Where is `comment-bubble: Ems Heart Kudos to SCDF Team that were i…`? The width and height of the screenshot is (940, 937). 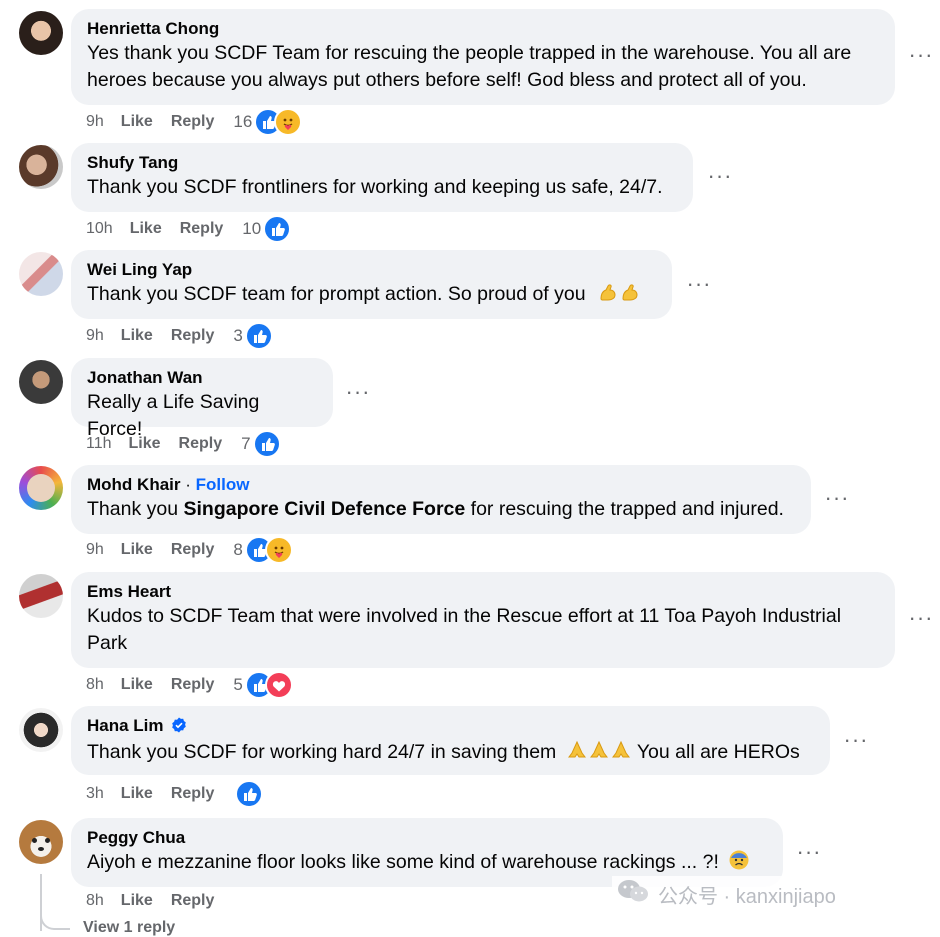
comment-bubble: Ems Heart Kudos to SCDF Team that were i… is located at coordinates (483, 620).